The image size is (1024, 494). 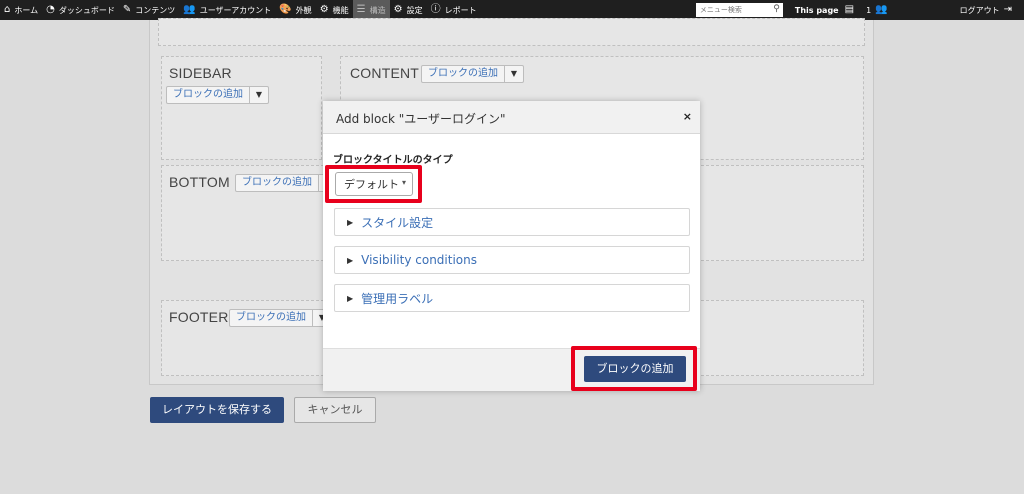 I want to click on toolbar-reports: ⓘ レポート, so click(x=454, y=10).